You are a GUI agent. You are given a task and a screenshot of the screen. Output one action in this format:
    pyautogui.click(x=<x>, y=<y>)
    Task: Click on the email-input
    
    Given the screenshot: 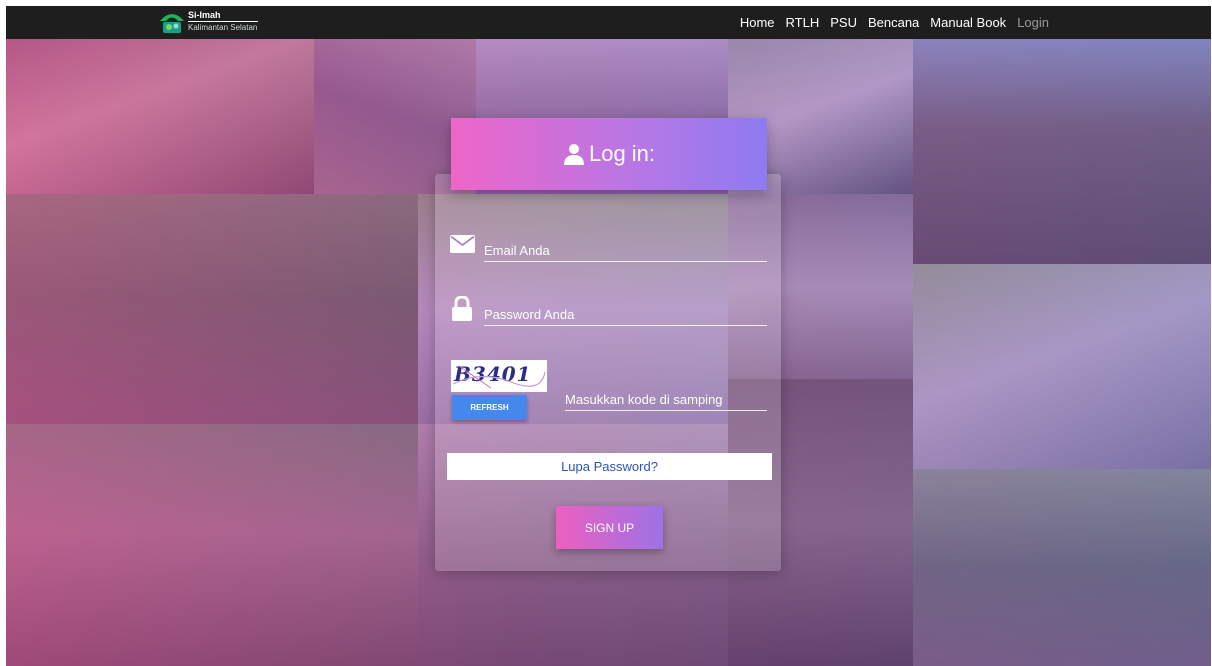 What is the action you would take?
    pyautogui.click(x=625, y=251)
    